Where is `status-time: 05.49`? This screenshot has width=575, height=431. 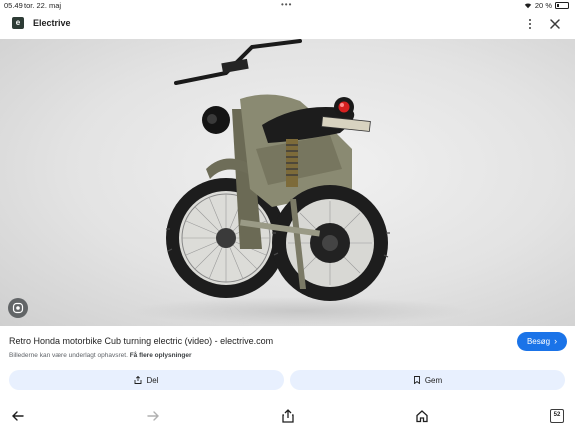 status-time: 05.49 is located at coordinates (13, 5).